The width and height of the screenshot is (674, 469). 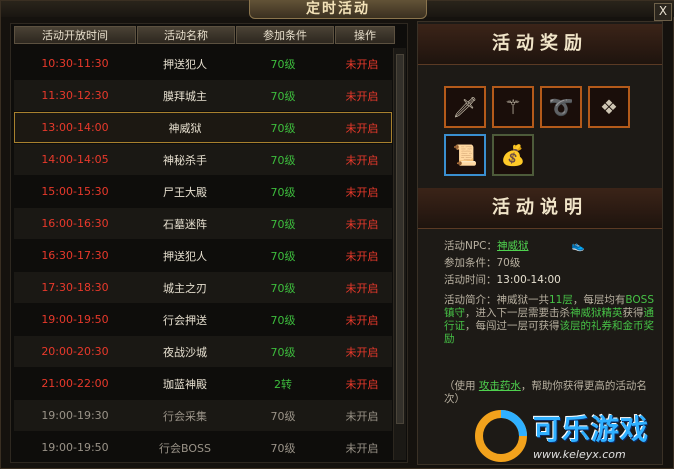 I want to click on activity-name: 石墓迷阵, so click(x=185, y=224).